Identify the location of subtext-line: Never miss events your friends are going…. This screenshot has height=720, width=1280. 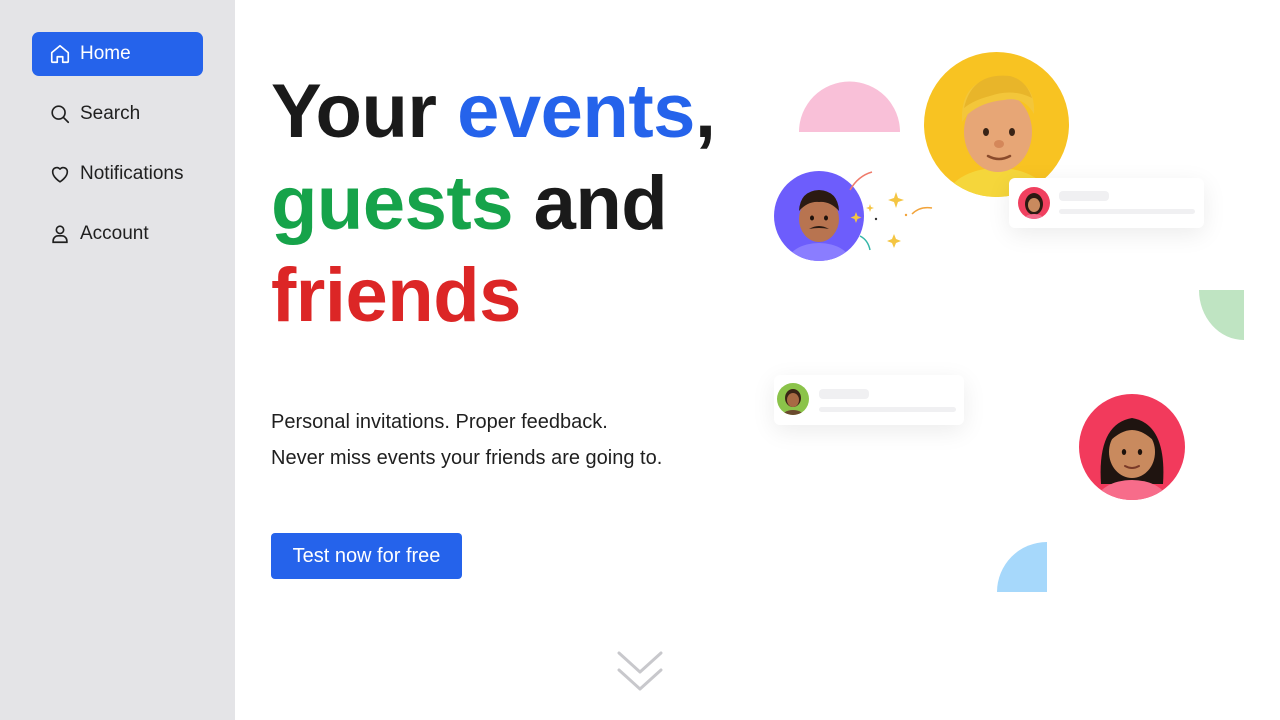
(467, 458).